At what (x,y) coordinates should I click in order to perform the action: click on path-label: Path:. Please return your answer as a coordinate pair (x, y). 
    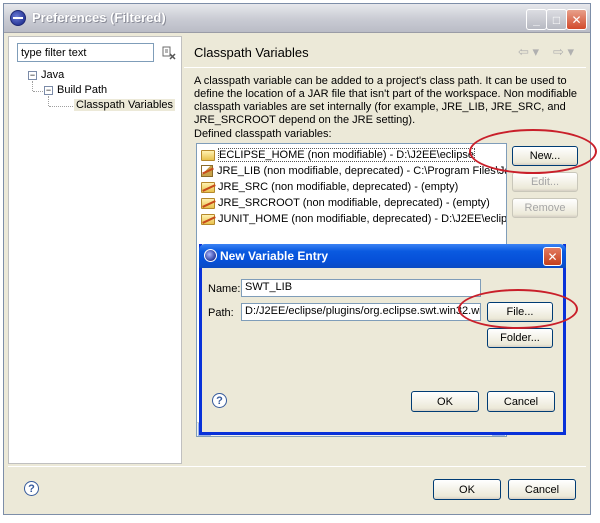
    Looking at the image, I should click on (221, 313).